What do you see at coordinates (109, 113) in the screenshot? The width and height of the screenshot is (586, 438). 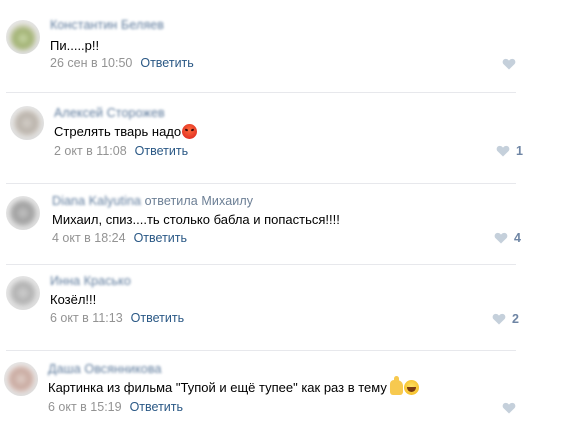 I see `comment-author: Алексей Сторожев` at bounding box center [109, 113].